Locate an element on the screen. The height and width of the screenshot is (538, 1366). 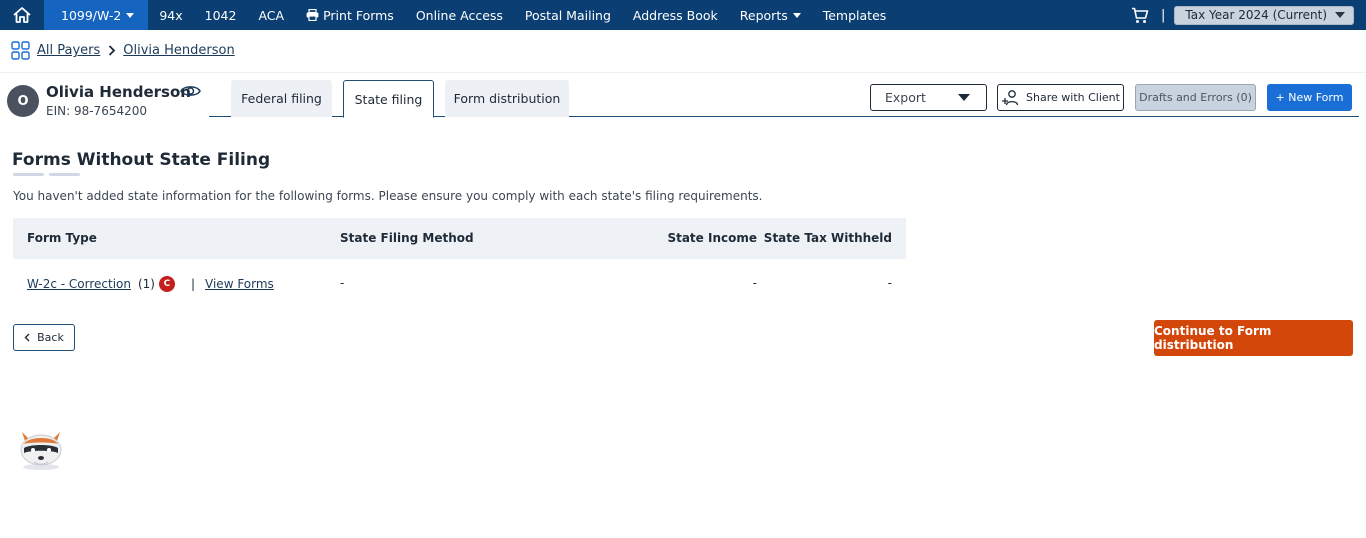
home-button is located at coordinates (22, 15).